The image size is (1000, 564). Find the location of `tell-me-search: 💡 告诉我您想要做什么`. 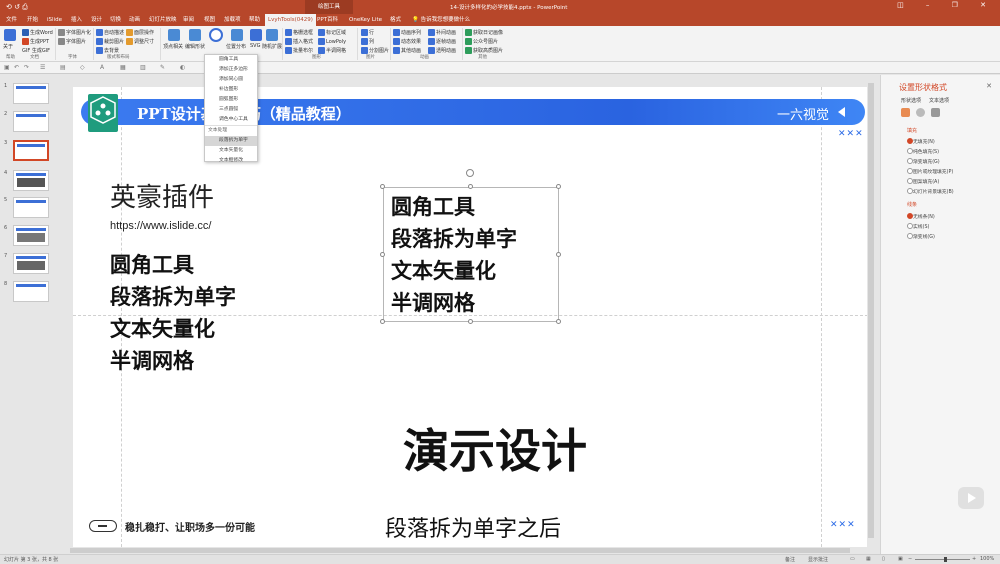

tell-me-search: 💡 告诉我您想要做什么 is located at coordinates (441, 20).